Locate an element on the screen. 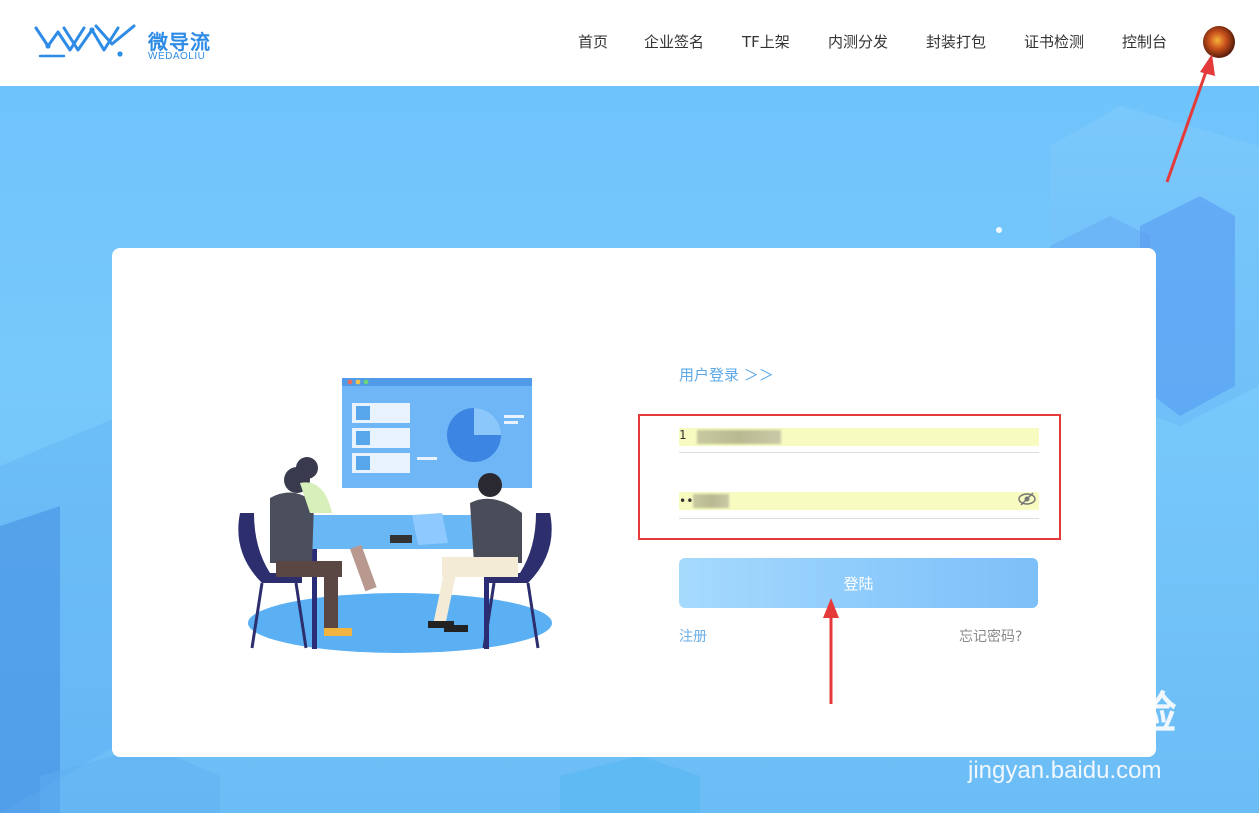 This screenshot has width=1259, height=813. forgot-password-link: 忘记密码? is located at coordinates (990, 636).